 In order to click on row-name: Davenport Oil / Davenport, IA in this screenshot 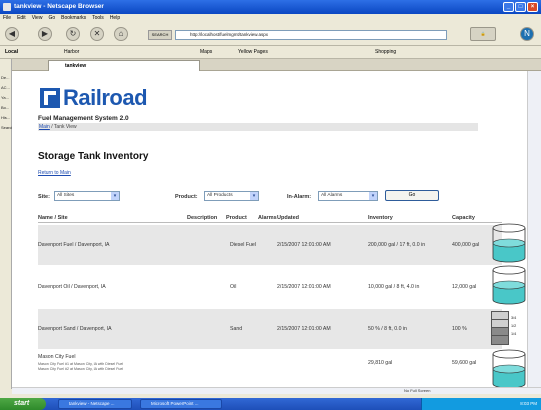, I will do `click(72, 287)`.